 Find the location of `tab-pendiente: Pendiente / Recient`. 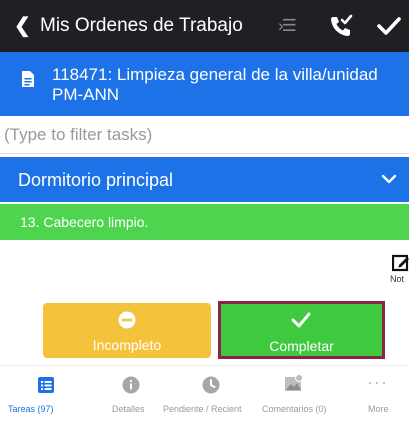

tab-pendiente: Pendiente / Recient is located at coordinates (215, 394).